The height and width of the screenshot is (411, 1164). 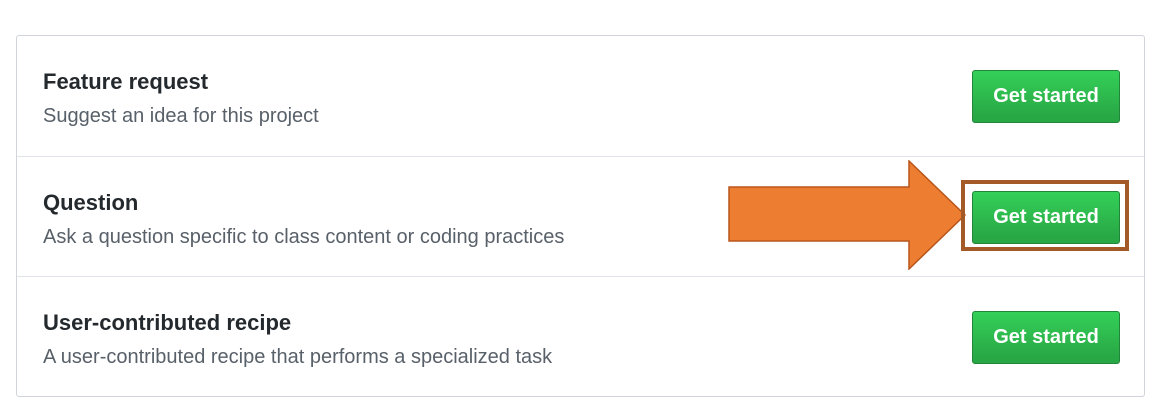 I want to click on right-arrow-icon, so click(x=847, y=215).